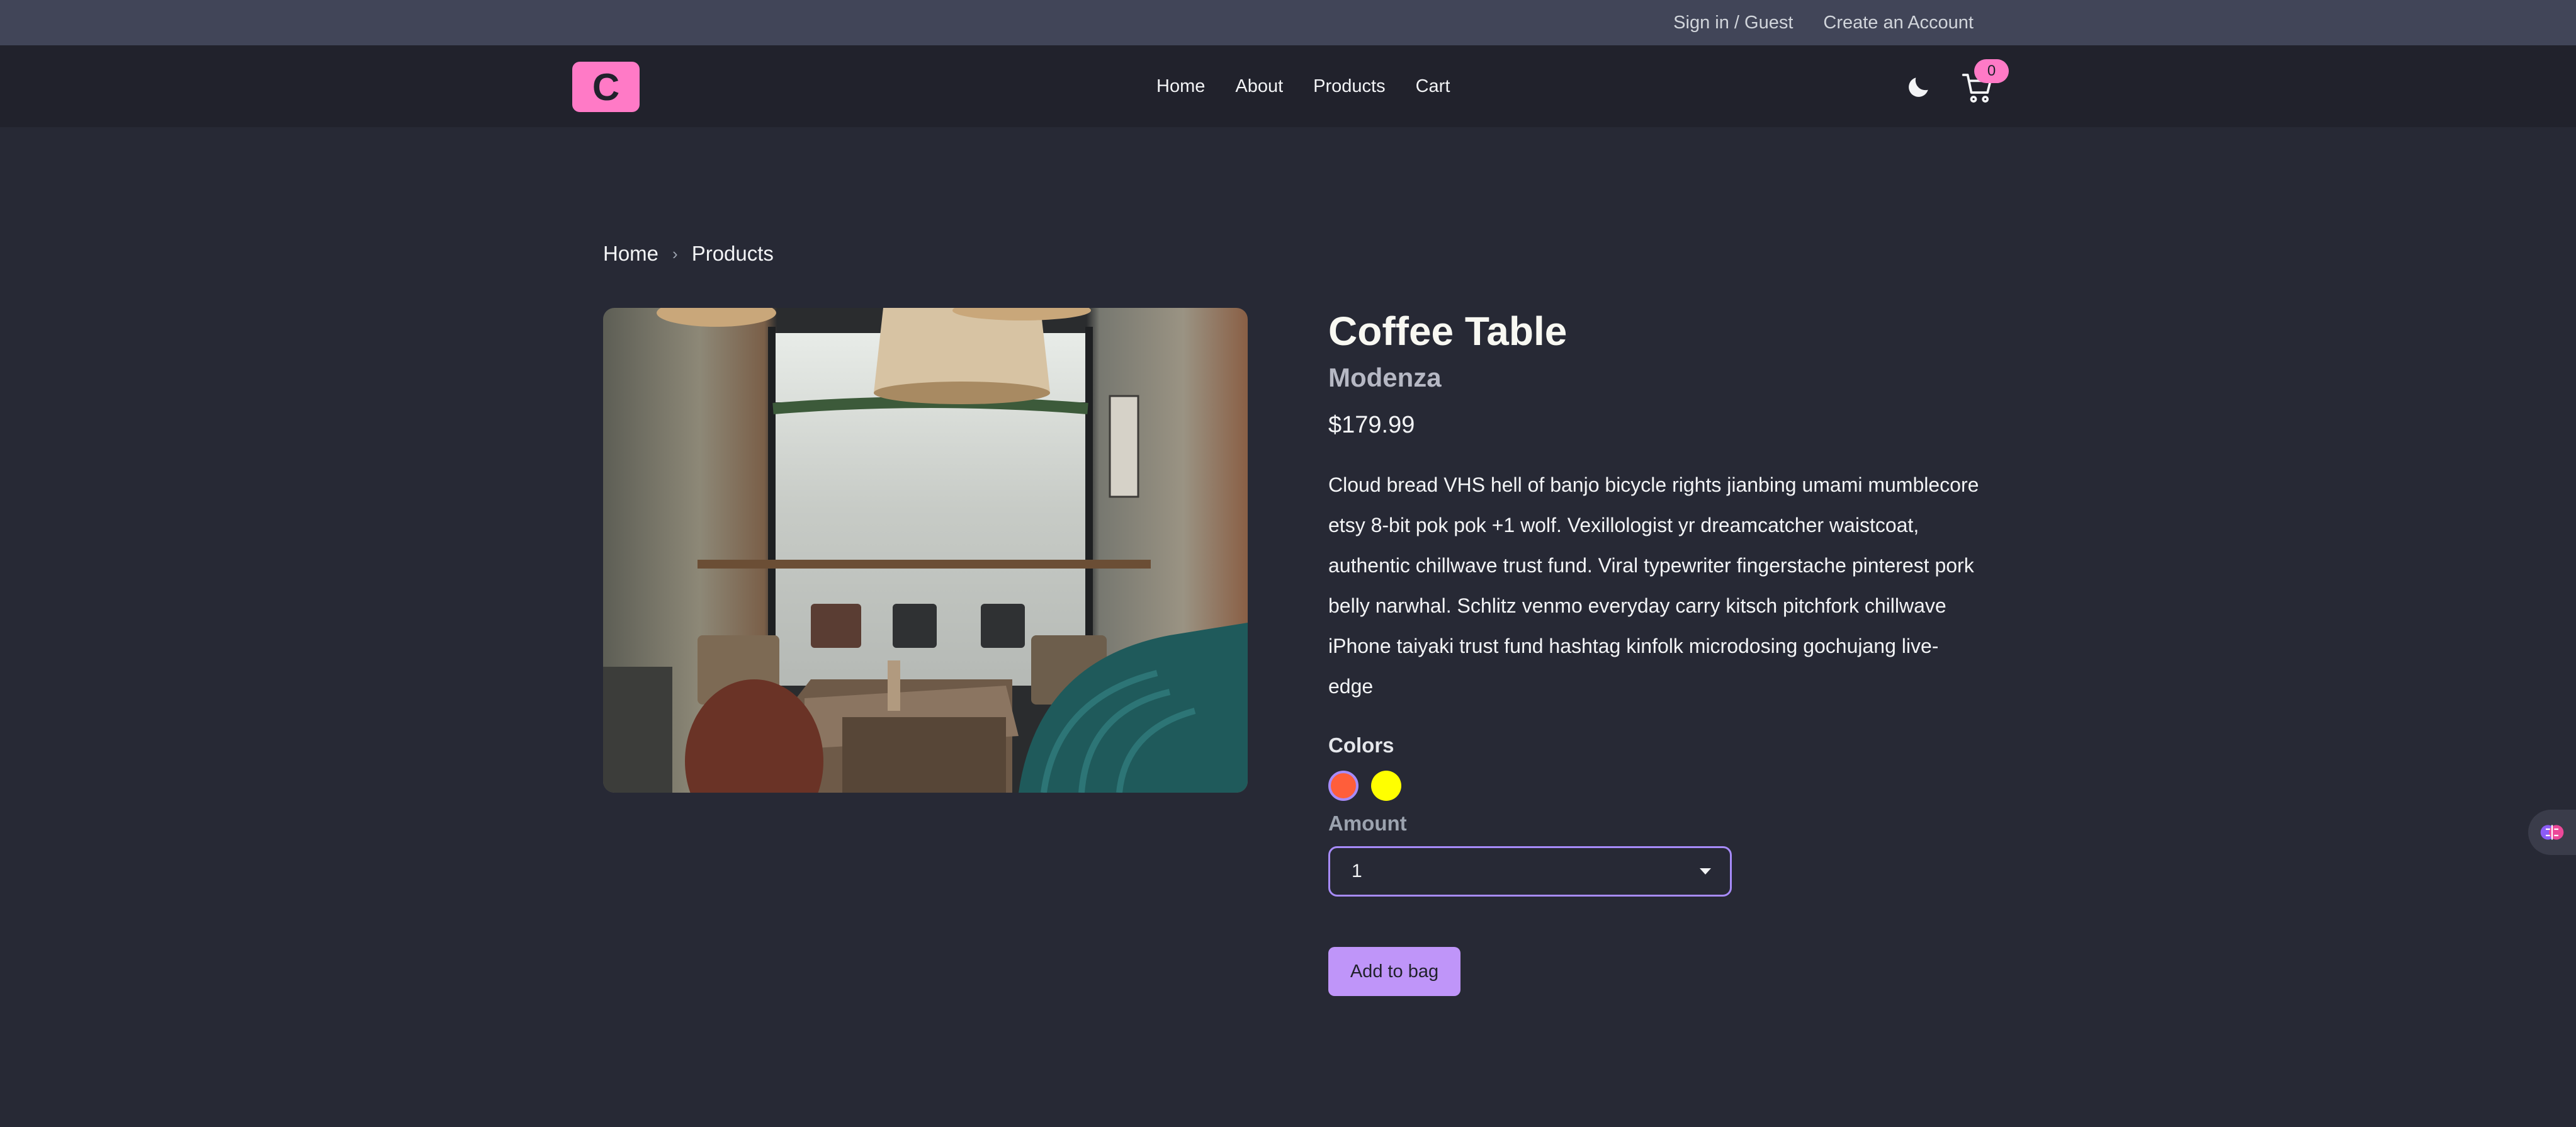 Image resolution: width=2576 pixels, height=1127 pixels. What do you see at coordinates (1288, 22) in the screenshot?
I see `top-bar: Sign in / Guest Create an Account` at bounding box center [1288, 22].